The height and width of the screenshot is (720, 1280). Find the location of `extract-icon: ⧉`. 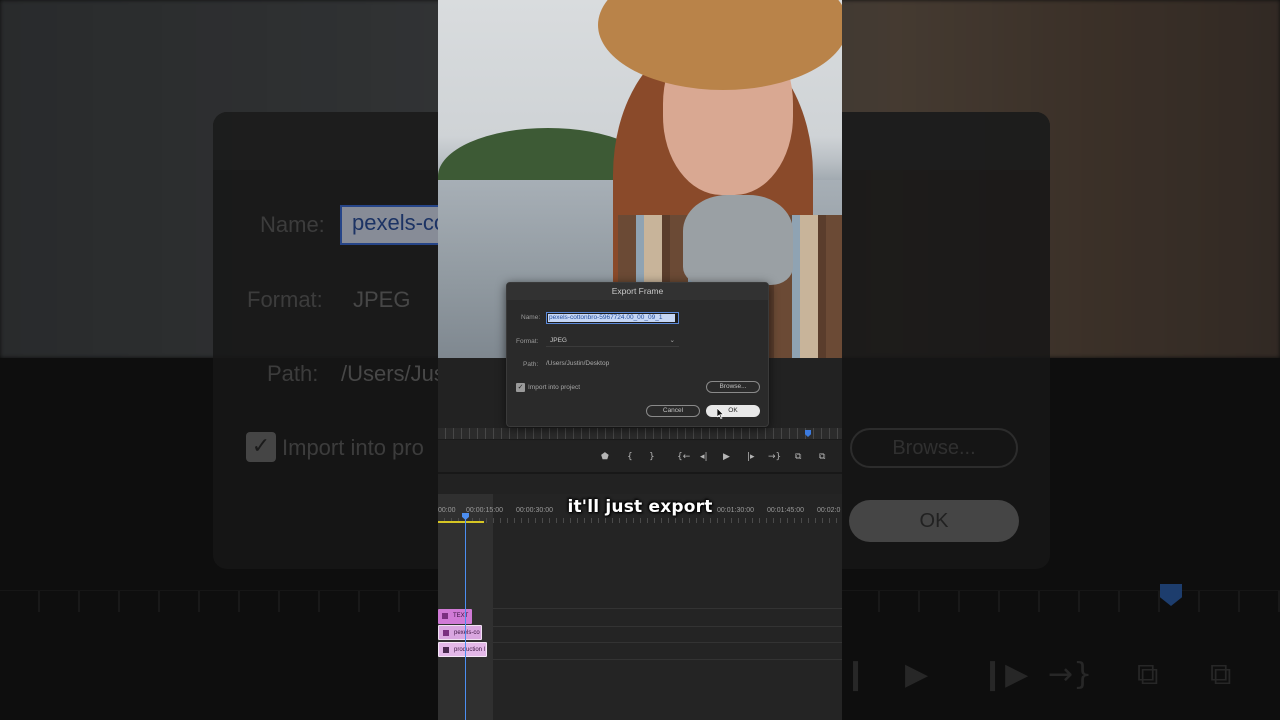

extract-icon: ⧉ is located at coordinates (822, 457).